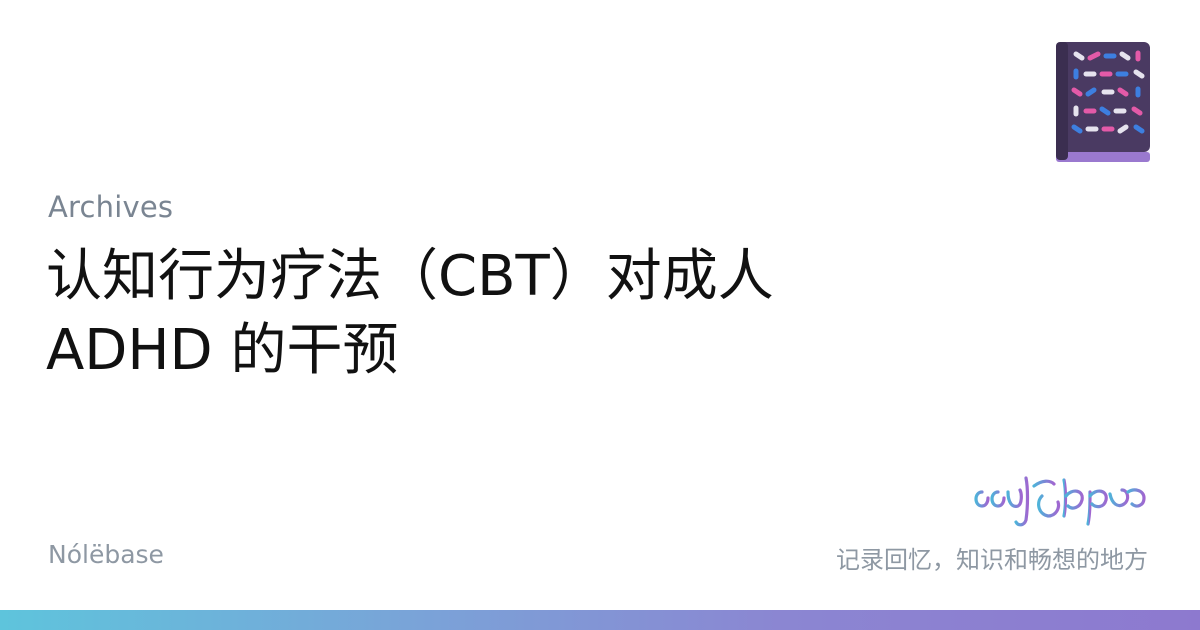  What do you see at coordinates (600, 620) in the screenshot?
I see `gradient-bar` at bounding box center [600, 620].